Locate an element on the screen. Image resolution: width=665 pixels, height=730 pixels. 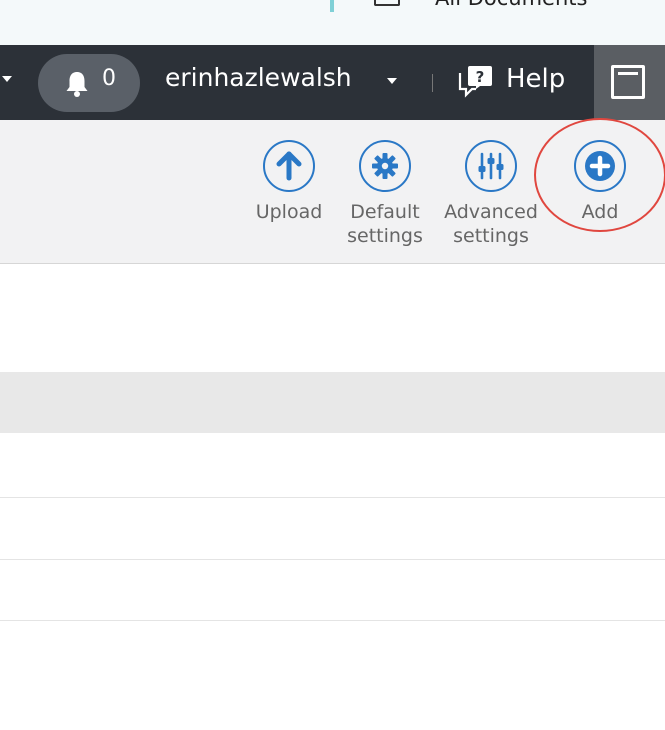
bell-icon is located at coordinates (77, 84).